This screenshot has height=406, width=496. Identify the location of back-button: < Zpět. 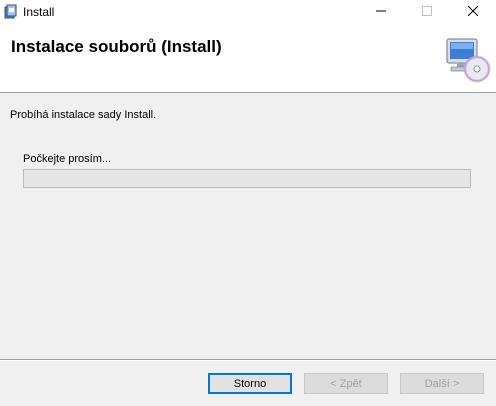
(346, 383).